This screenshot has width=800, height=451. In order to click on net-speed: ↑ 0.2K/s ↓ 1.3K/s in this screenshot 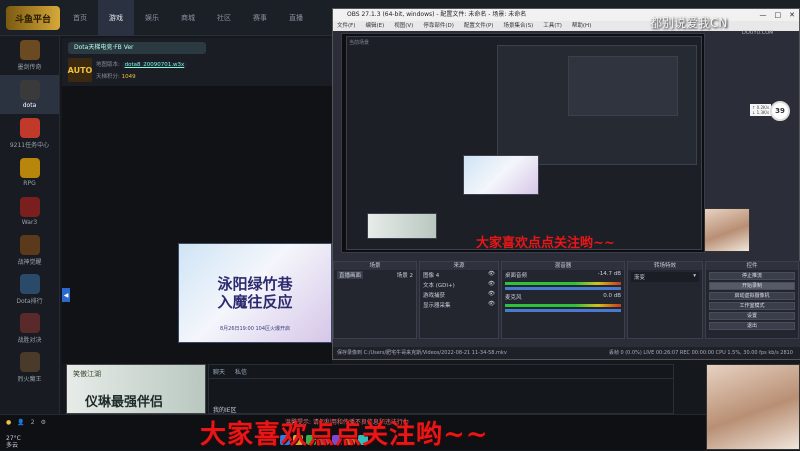, I will do `click(761, 110)`.